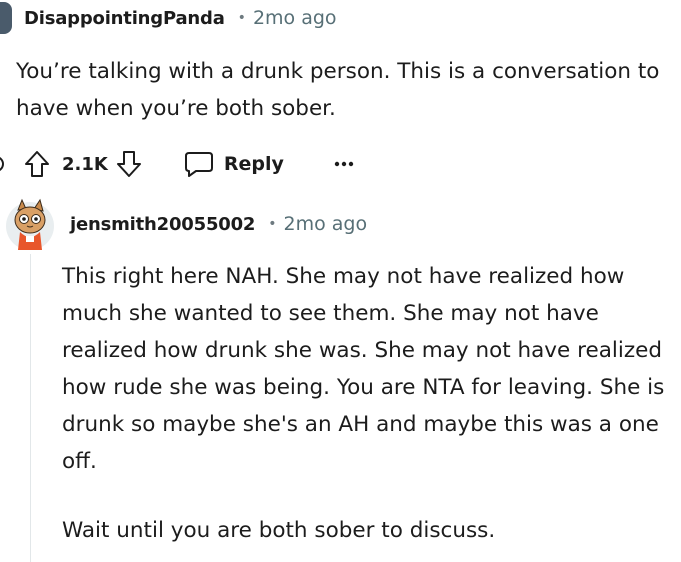 The height and width of the screenshot is (562, 681). What do you see at coordinates (253, 164) in the screenshot?
I see `reply-label: Reply` at bounding box center [253, 164].